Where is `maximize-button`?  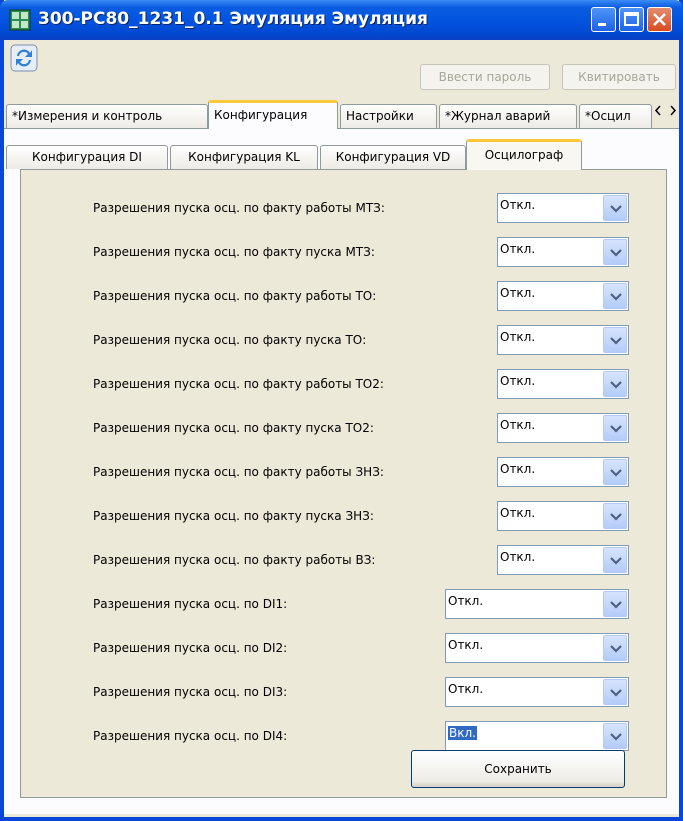 maximize-button is located at coordinates (631, 19).